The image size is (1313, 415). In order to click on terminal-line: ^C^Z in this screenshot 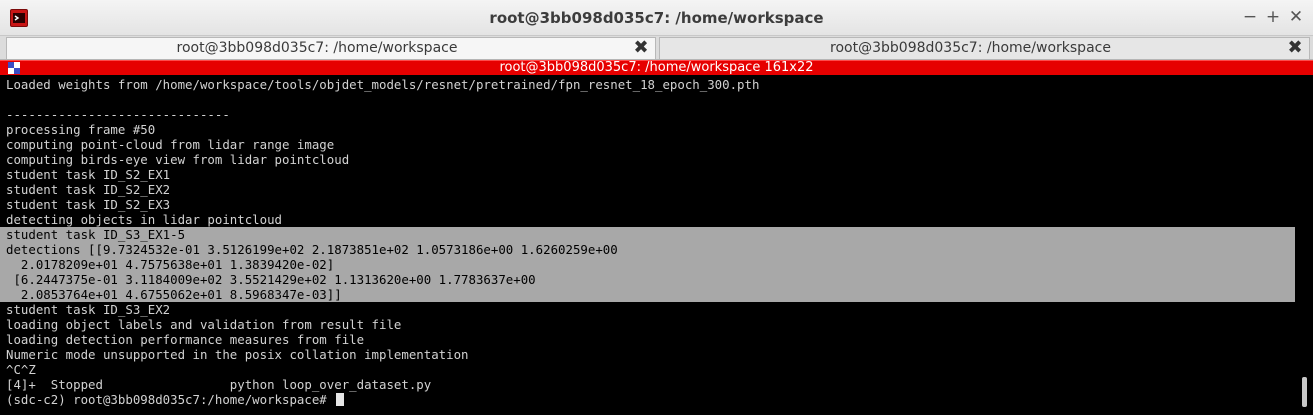, I will do `click(647, 369)`.